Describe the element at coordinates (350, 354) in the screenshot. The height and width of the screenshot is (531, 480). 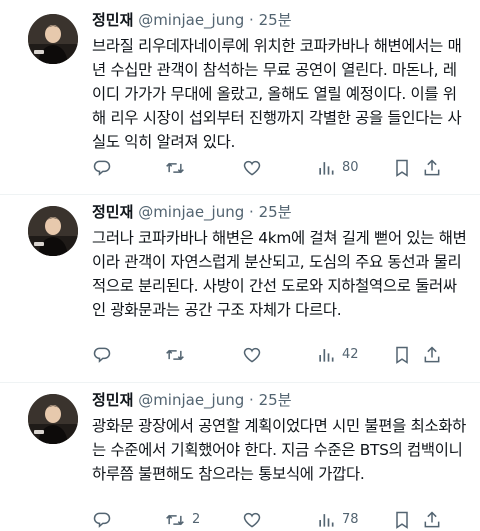
I see `views-count: 42` at that location.